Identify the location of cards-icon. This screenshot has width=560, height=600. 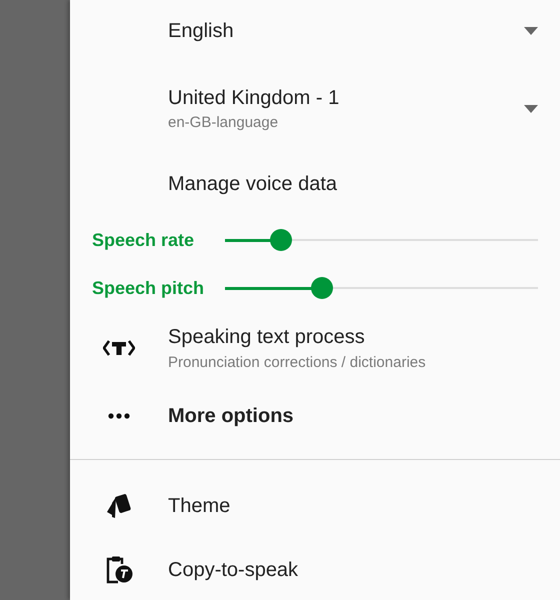
(119, 506).